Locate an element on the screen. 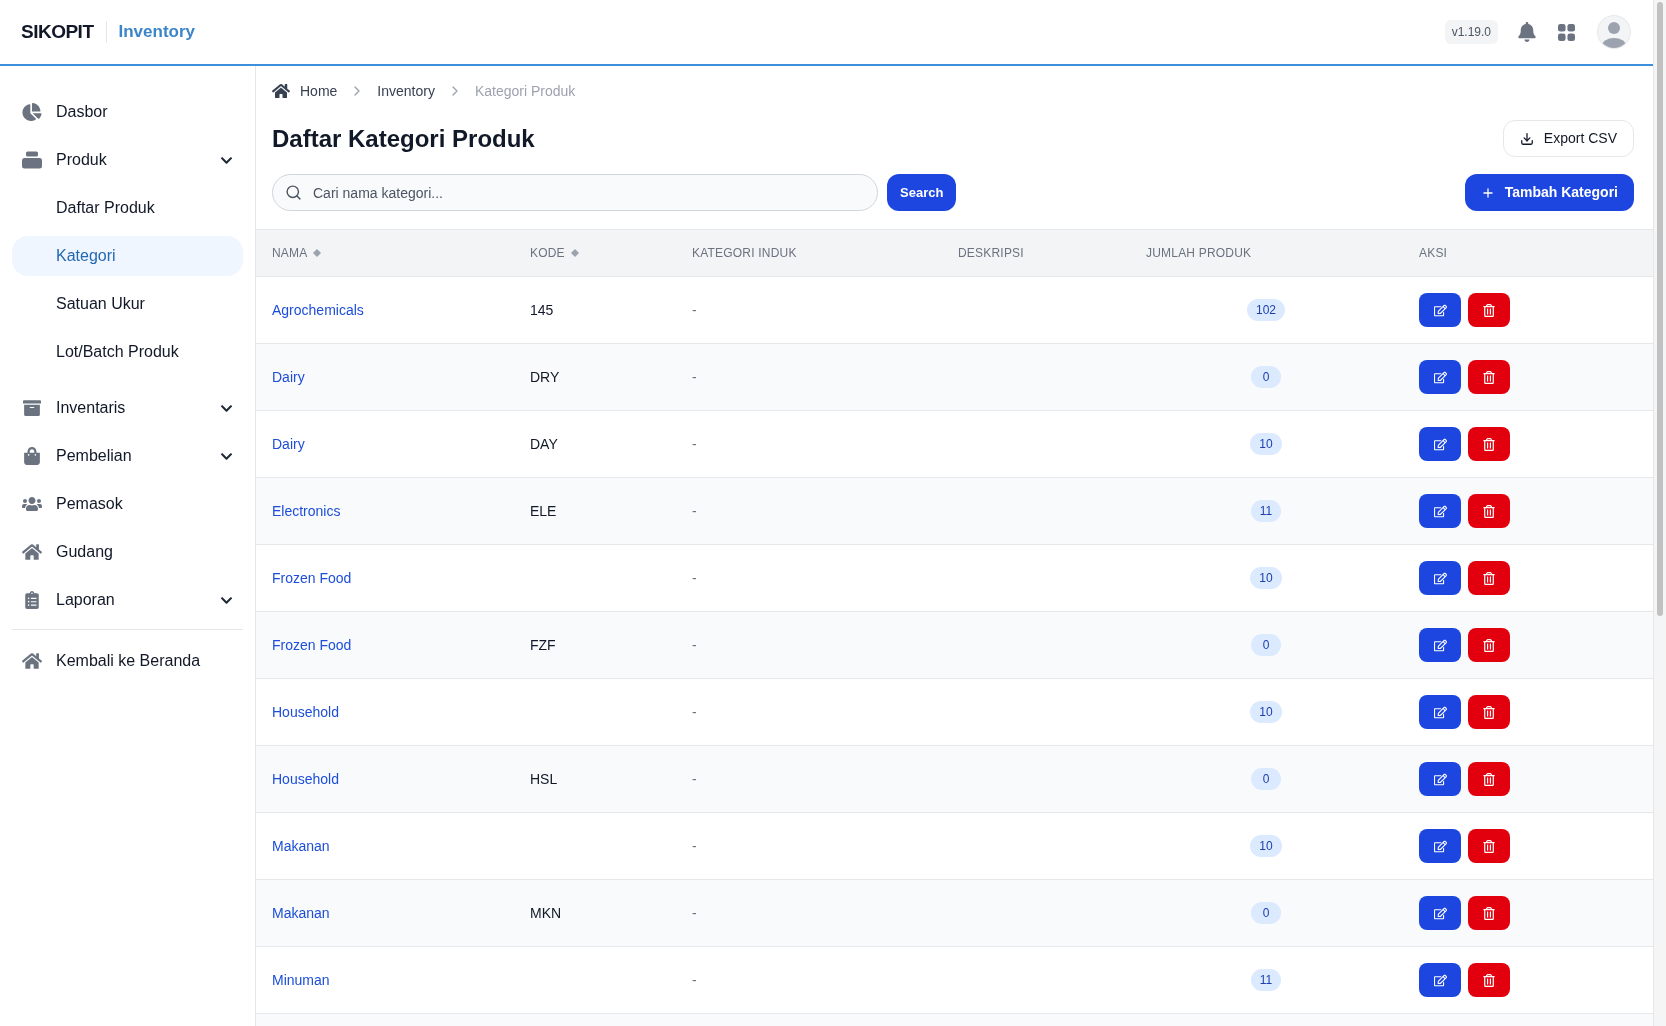  users-icon is located at coordinates (32, 504).